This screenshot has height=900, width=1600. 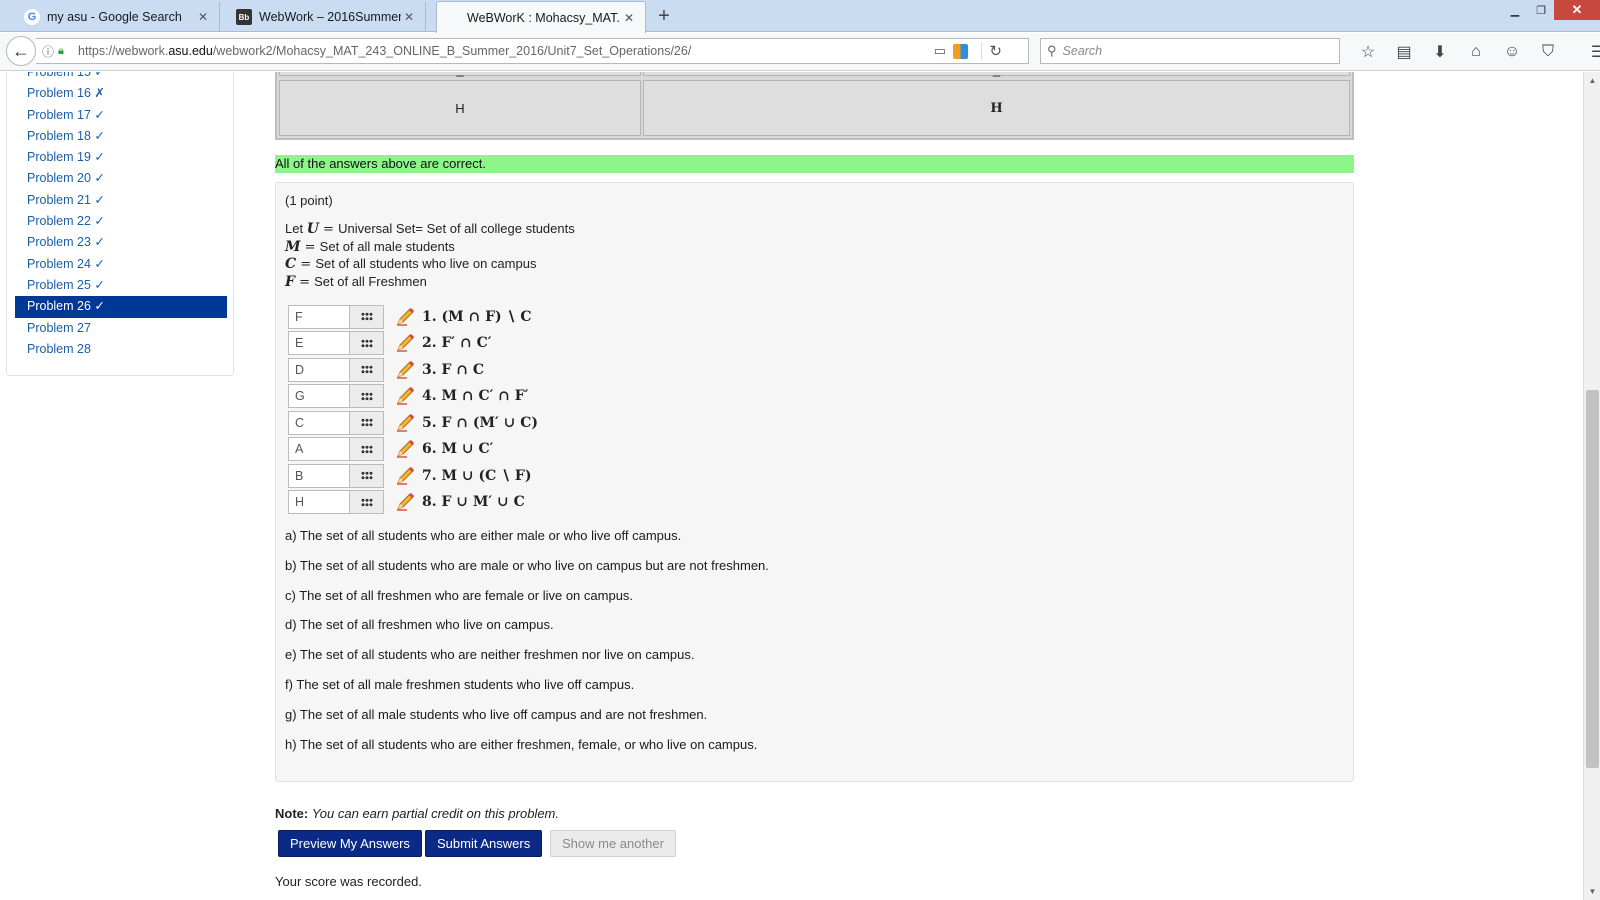 What do you see at coordinates (960, 51) in the screenshot?
I see `addon-icon` at bounding box center [960, 51].